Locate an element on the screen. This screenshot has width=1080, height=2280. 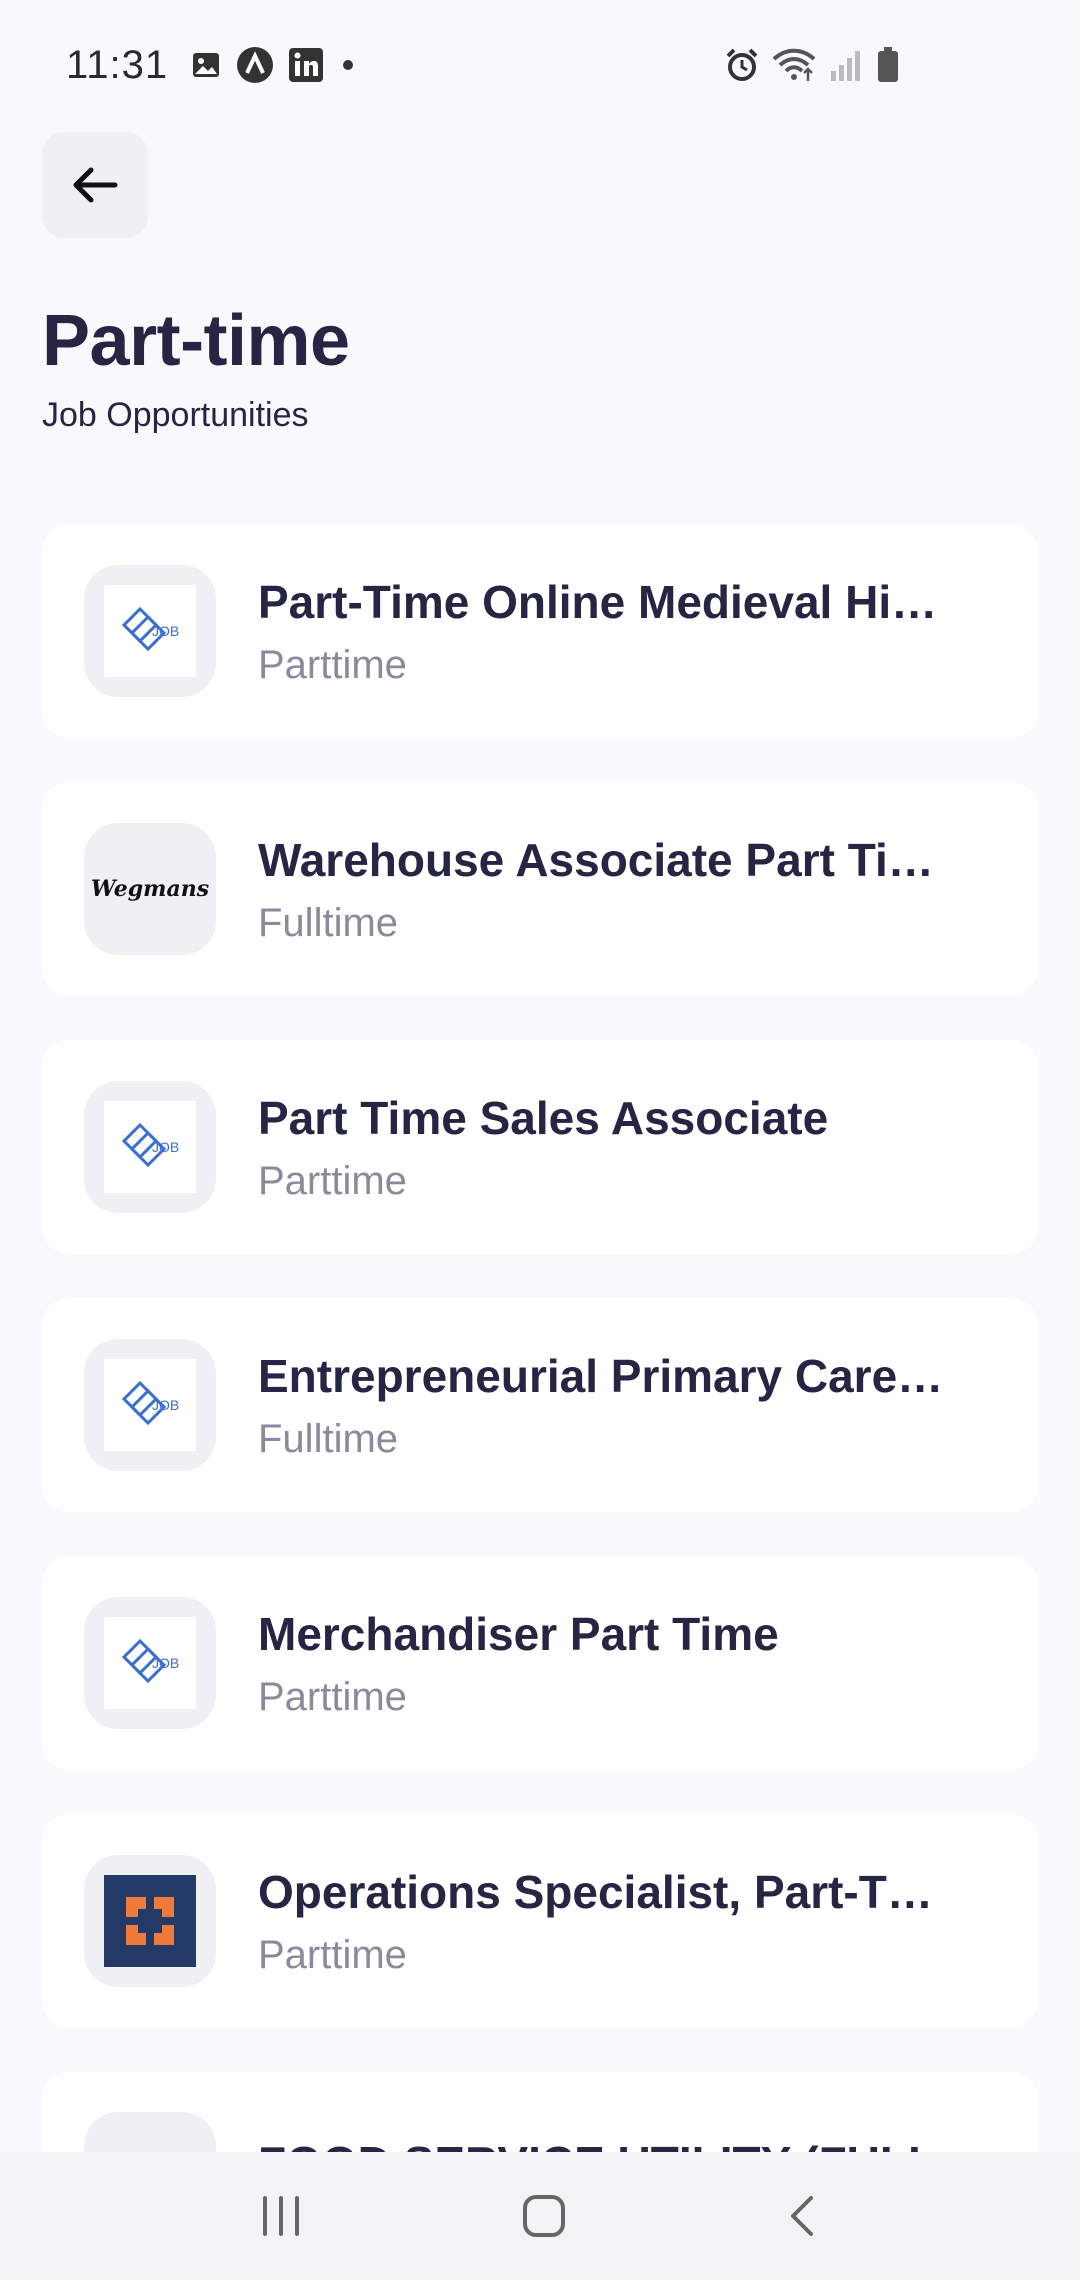
page-subtitle: Job Opportunities is located at coordinates (175, 415).